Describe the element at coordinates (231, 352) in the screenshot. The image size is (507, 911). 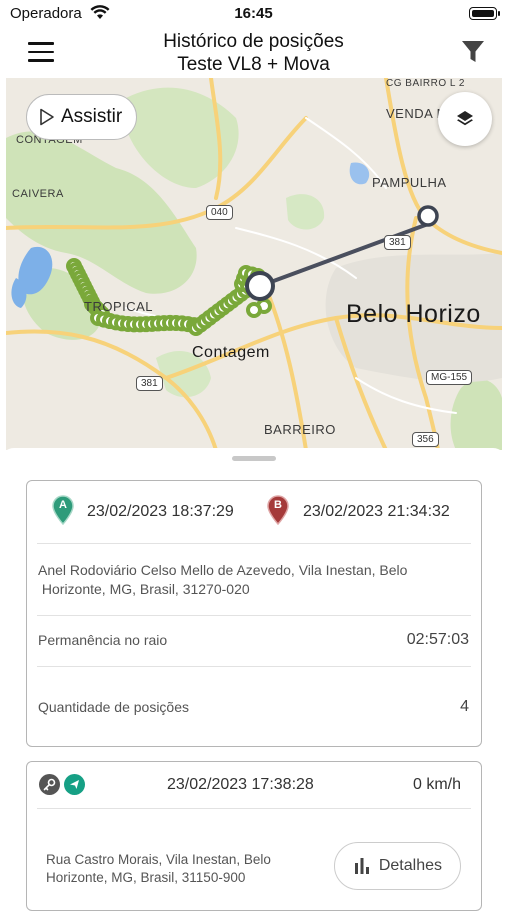
I see `map-label-contagem: Contagem` at that location.